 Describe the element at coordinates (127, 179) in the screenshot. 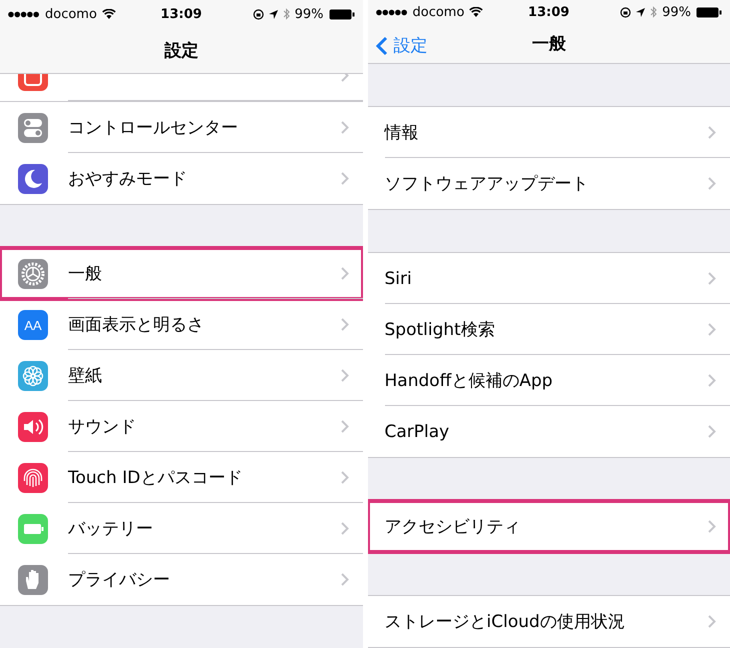

I see `row-label: おやすみモード` at that location.